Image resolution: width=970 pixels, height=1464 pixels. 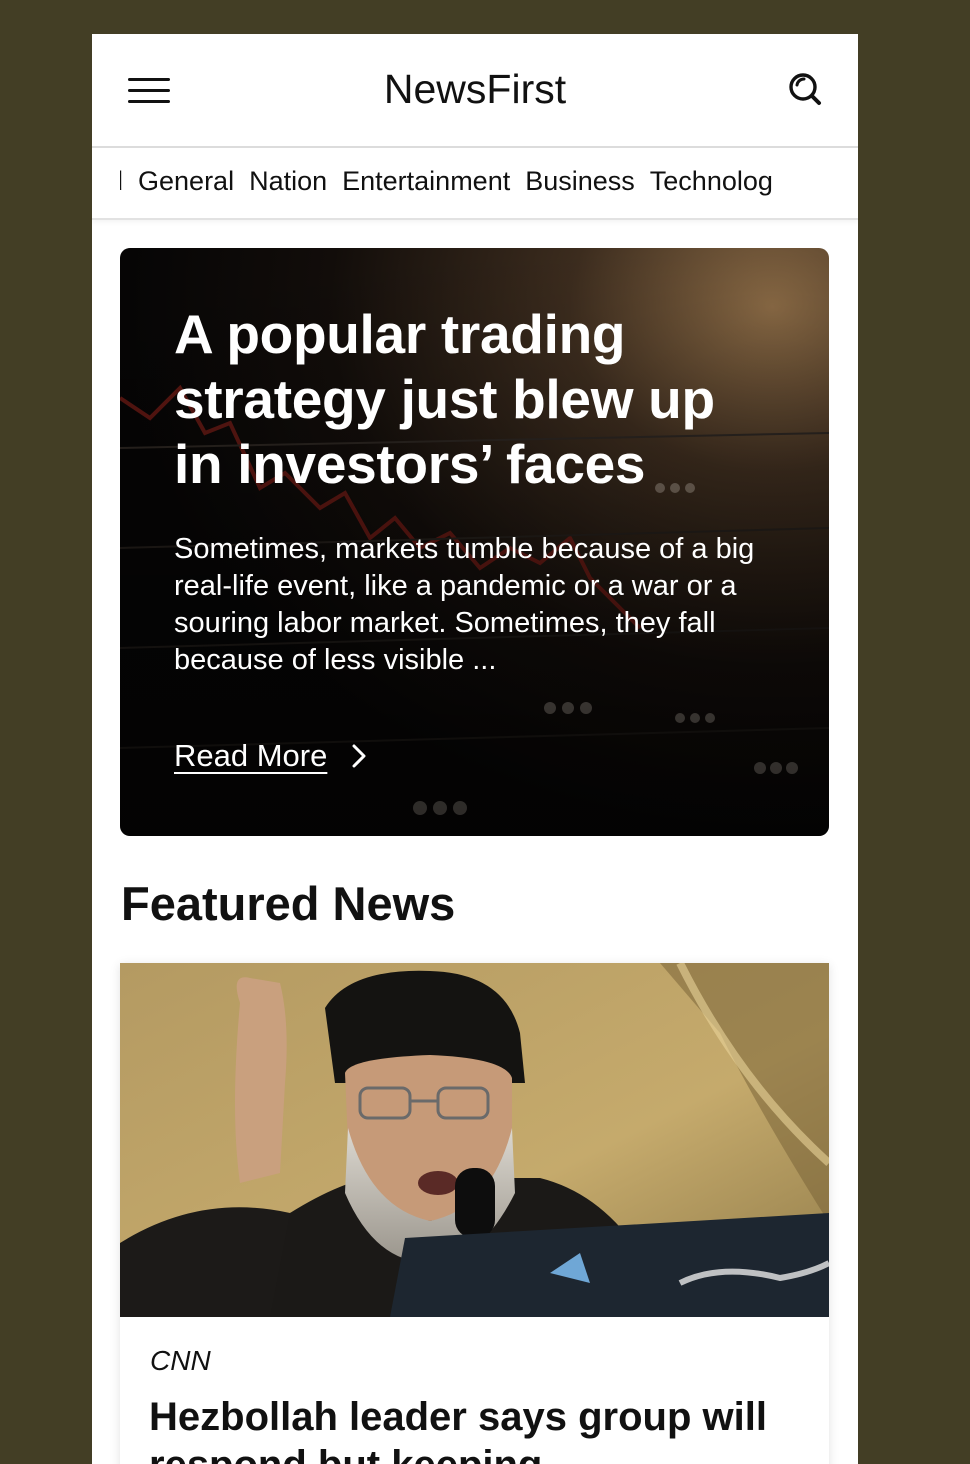 I want to click on chevron-right-icon, so click(x=359, y=756).